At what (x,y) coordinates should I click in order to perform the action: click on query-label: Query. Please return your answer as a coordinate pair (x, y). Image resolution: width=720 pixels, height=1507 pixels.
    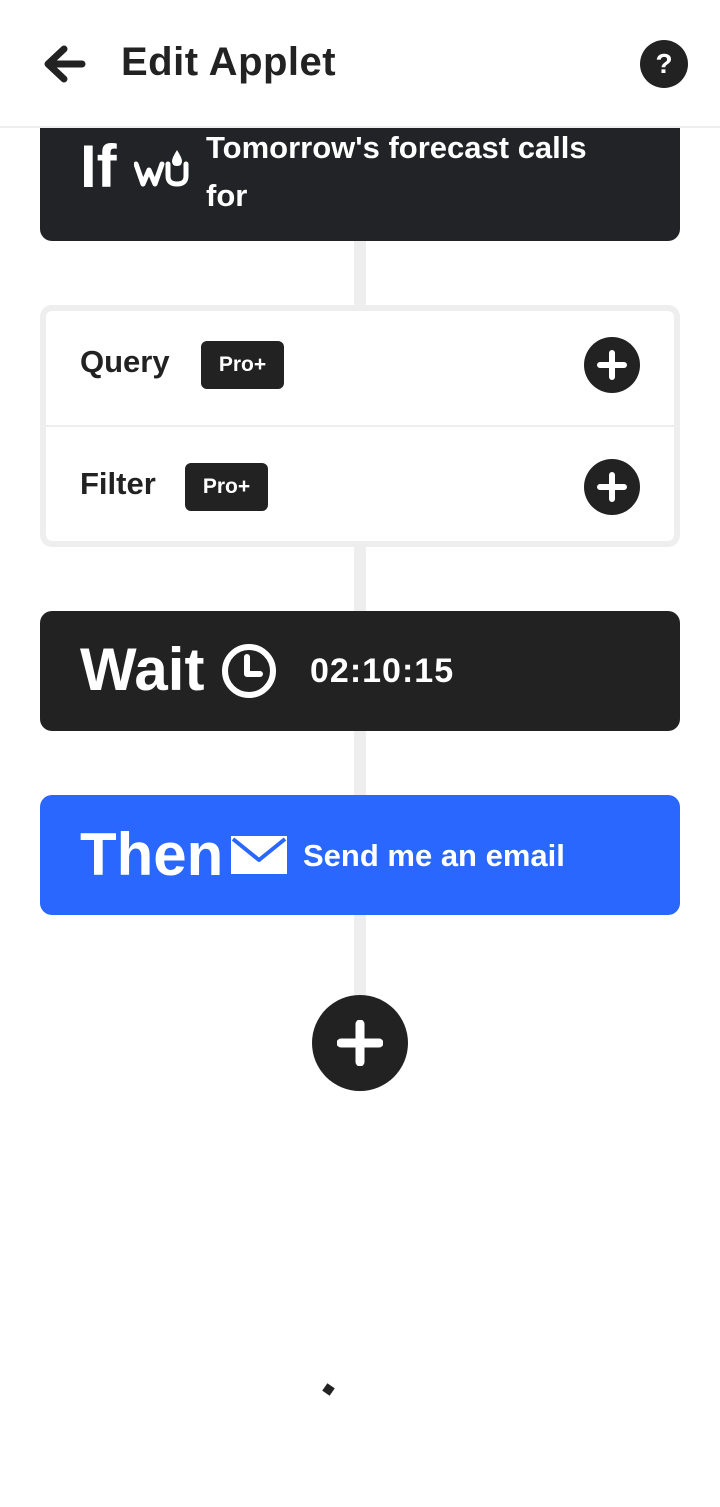
    Looking at the image, I should click on (125, 361).